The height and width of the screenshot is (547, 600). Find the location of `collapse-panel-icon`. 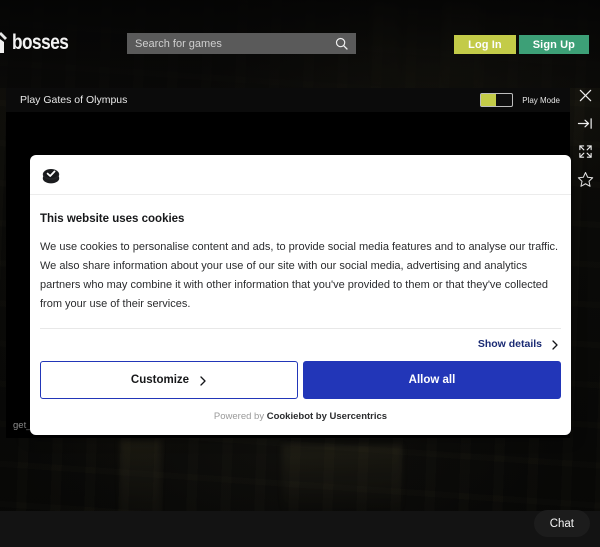

collapse-panel-icon is located at coordinates (585, 123).